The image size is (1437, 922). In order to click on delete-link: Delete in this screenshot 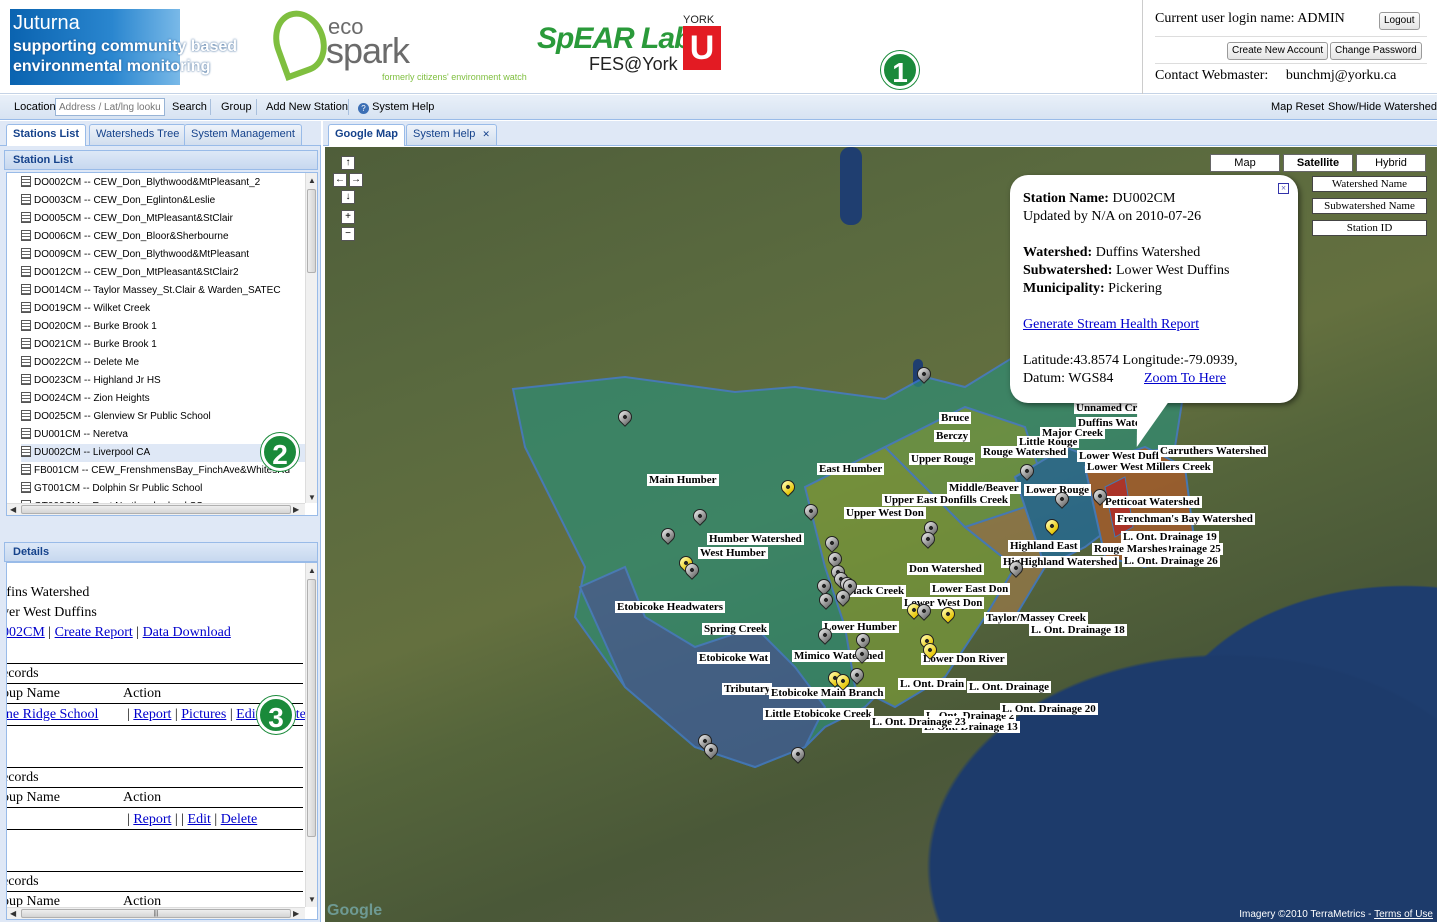, I will do `click(239, 819)`.